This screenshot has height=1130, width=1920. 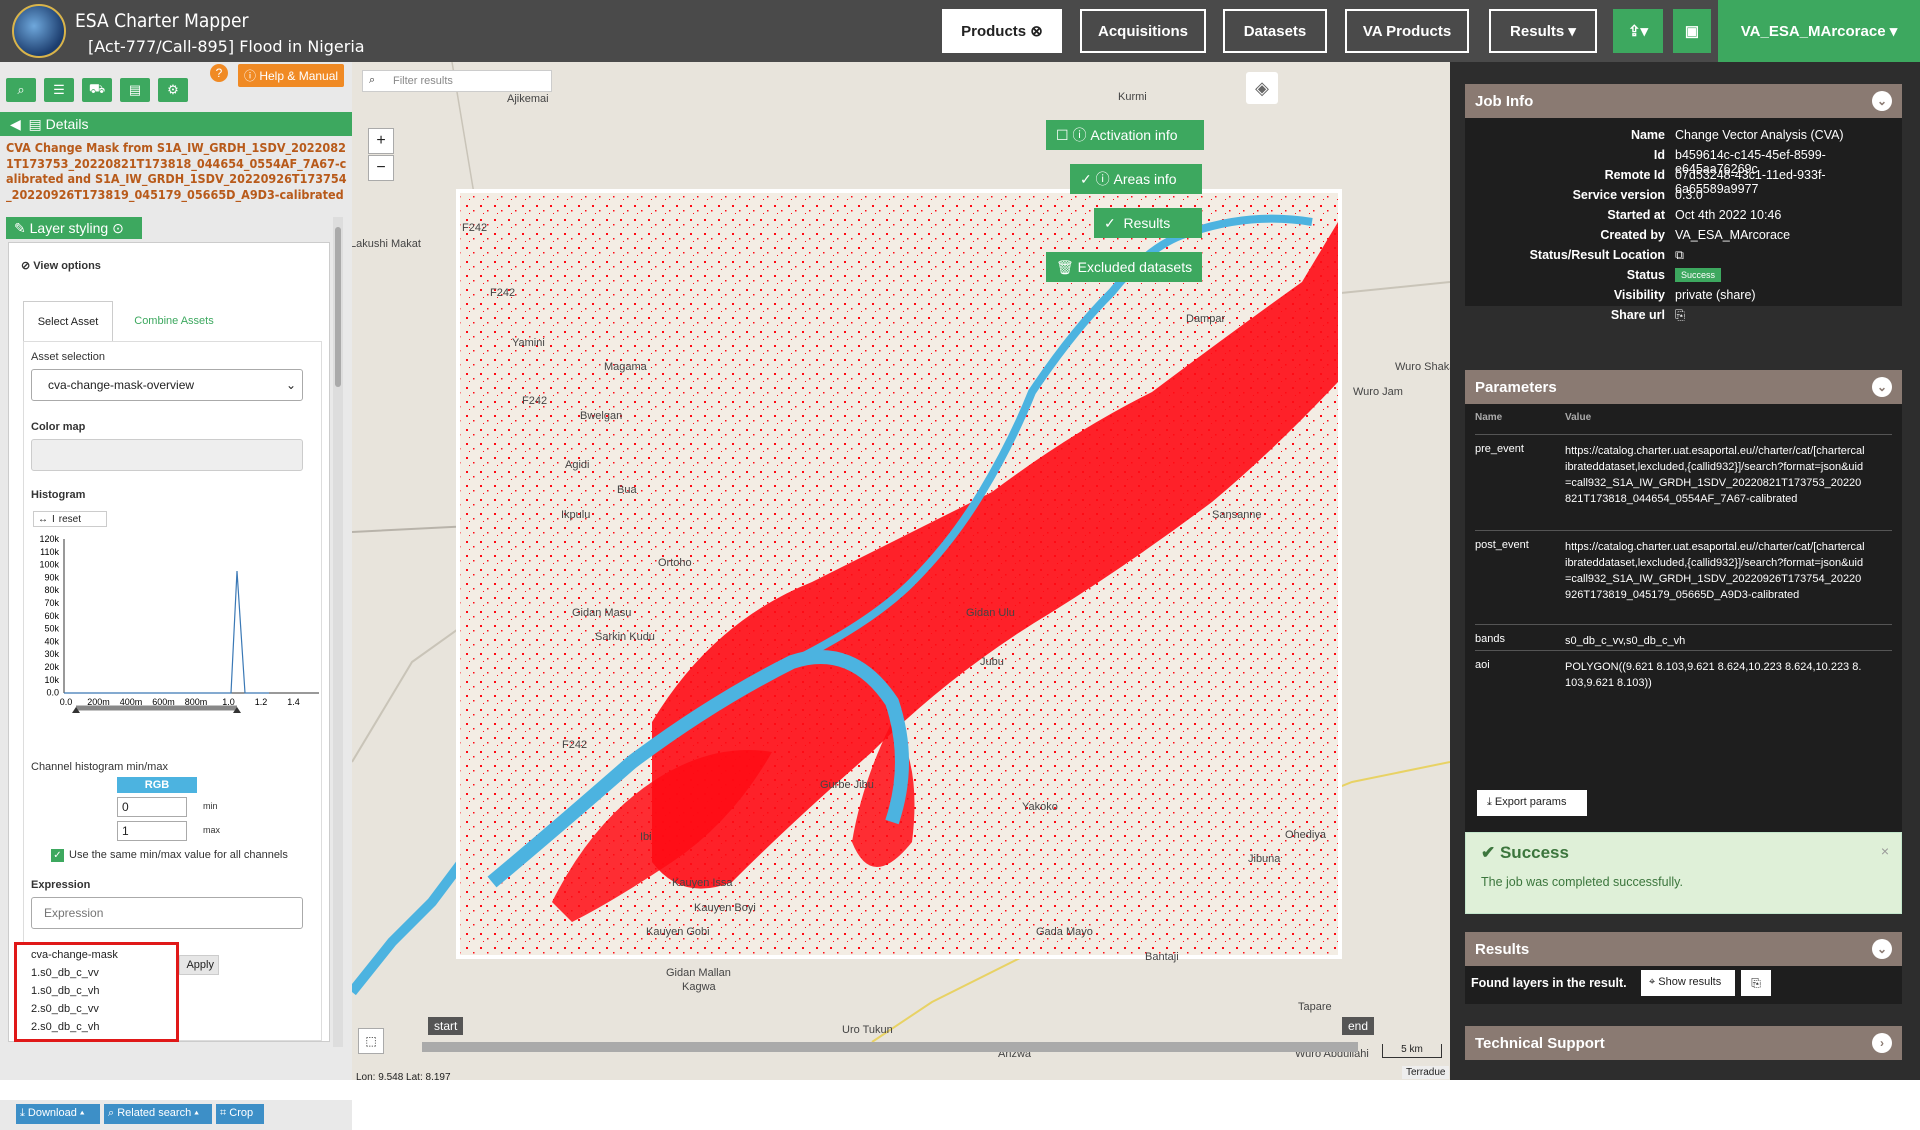 What do you see at coordinates (1407, 31) in the screenshot?
I see `nav-va-products: VA Products` at bounding box center [1407, 31].